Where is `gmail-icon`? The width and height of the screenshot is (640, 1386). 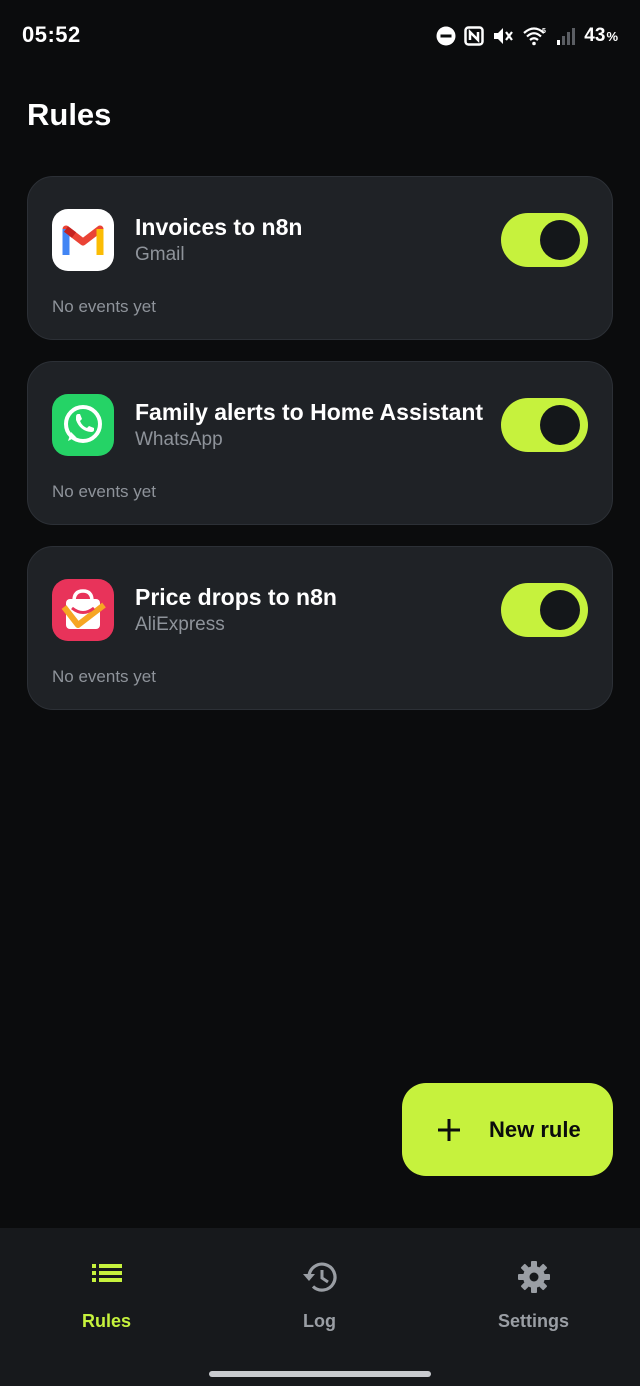
gmail-icon is located at coordinates (83, 240).